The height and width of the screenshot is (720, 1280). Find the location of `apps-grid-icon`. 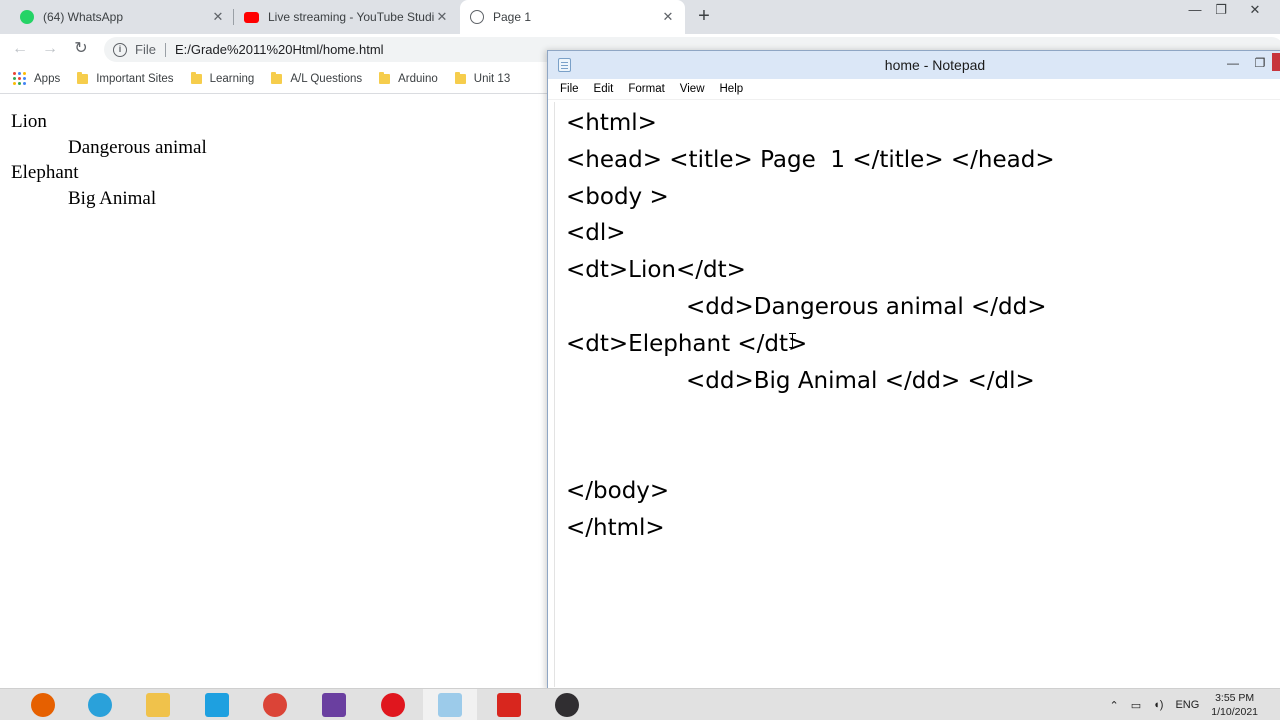

apps-grid-icon is located at coordinates (19, 78).